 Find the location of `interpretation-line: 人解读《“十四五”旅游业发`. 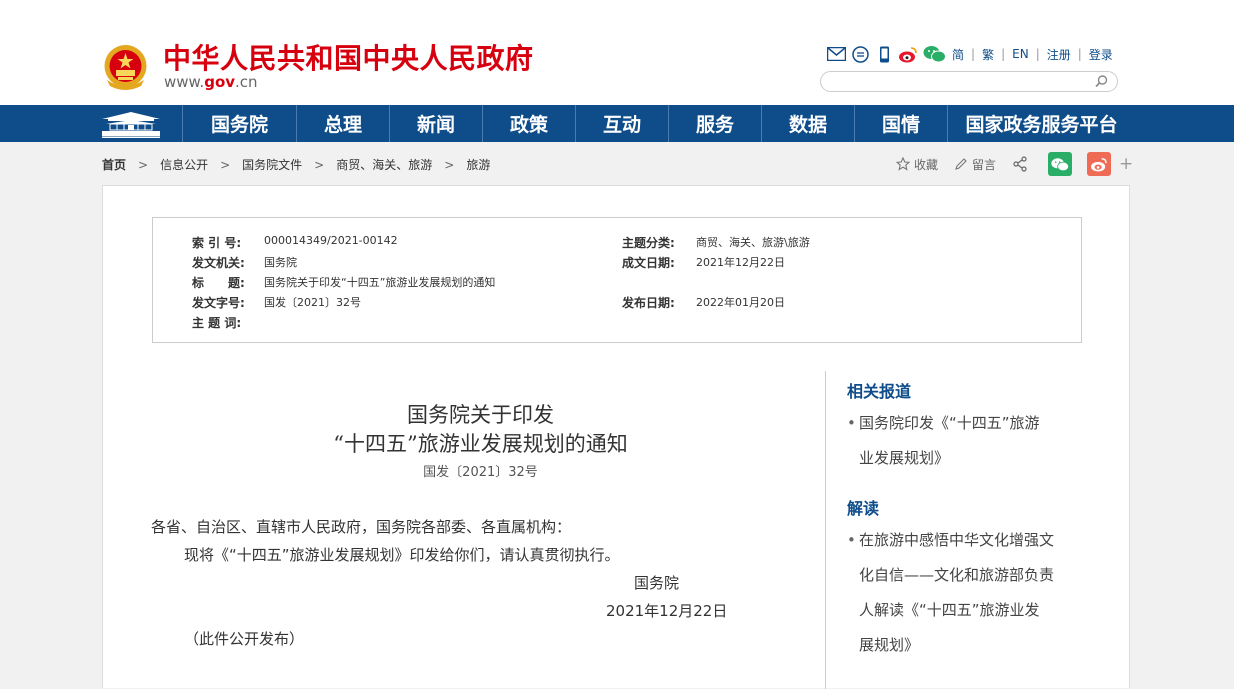

interpretation-line: 人解读《“十四五”旅游业发 is located at coordinates (949, 610).